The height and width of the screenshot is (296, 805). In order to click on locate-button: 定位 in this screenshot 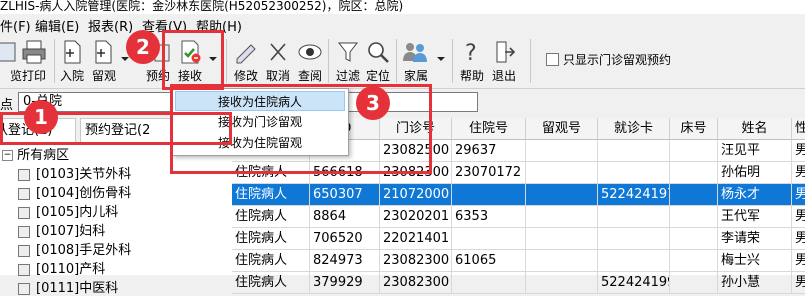, I will do `click(378, 61)`.